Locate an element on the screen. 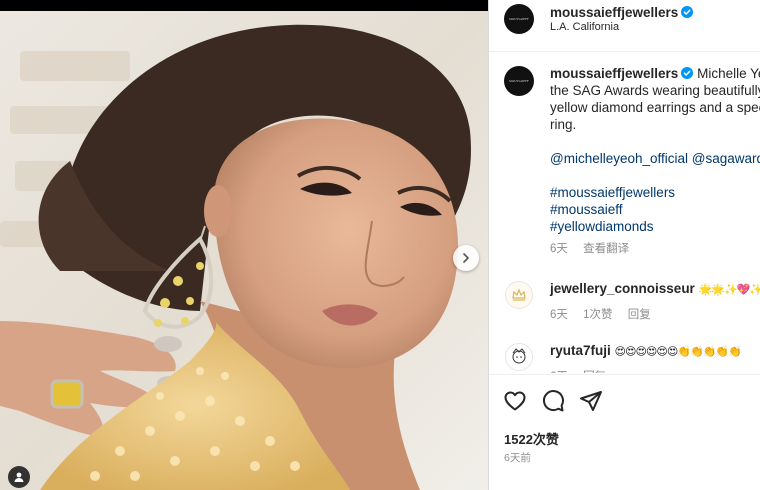  heart-icon is located at coordinates (515, 401).